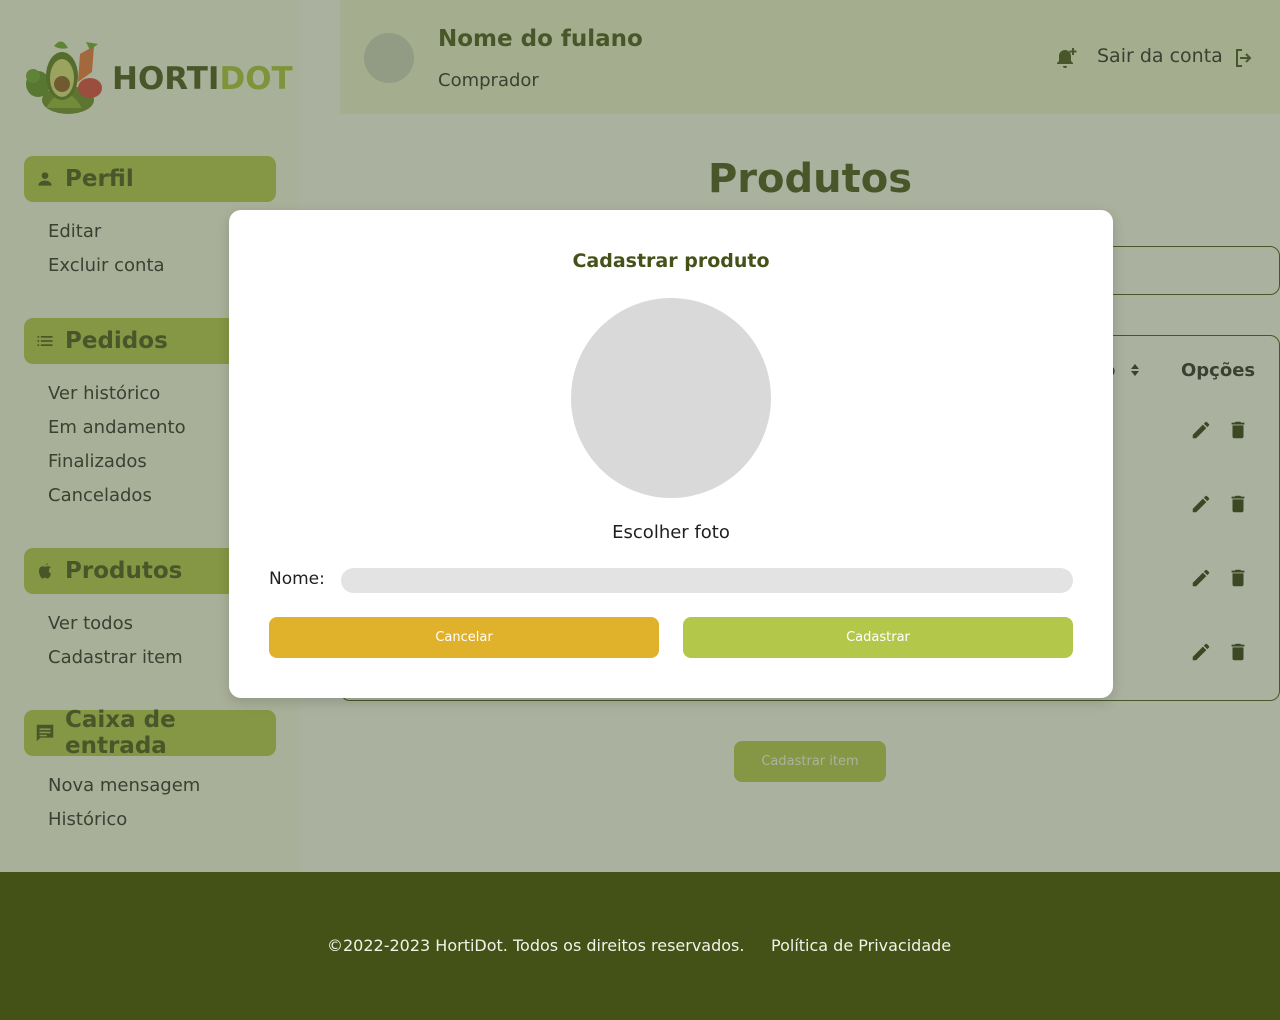  I want to click on product-photo-placeholder, so click(671, 398).